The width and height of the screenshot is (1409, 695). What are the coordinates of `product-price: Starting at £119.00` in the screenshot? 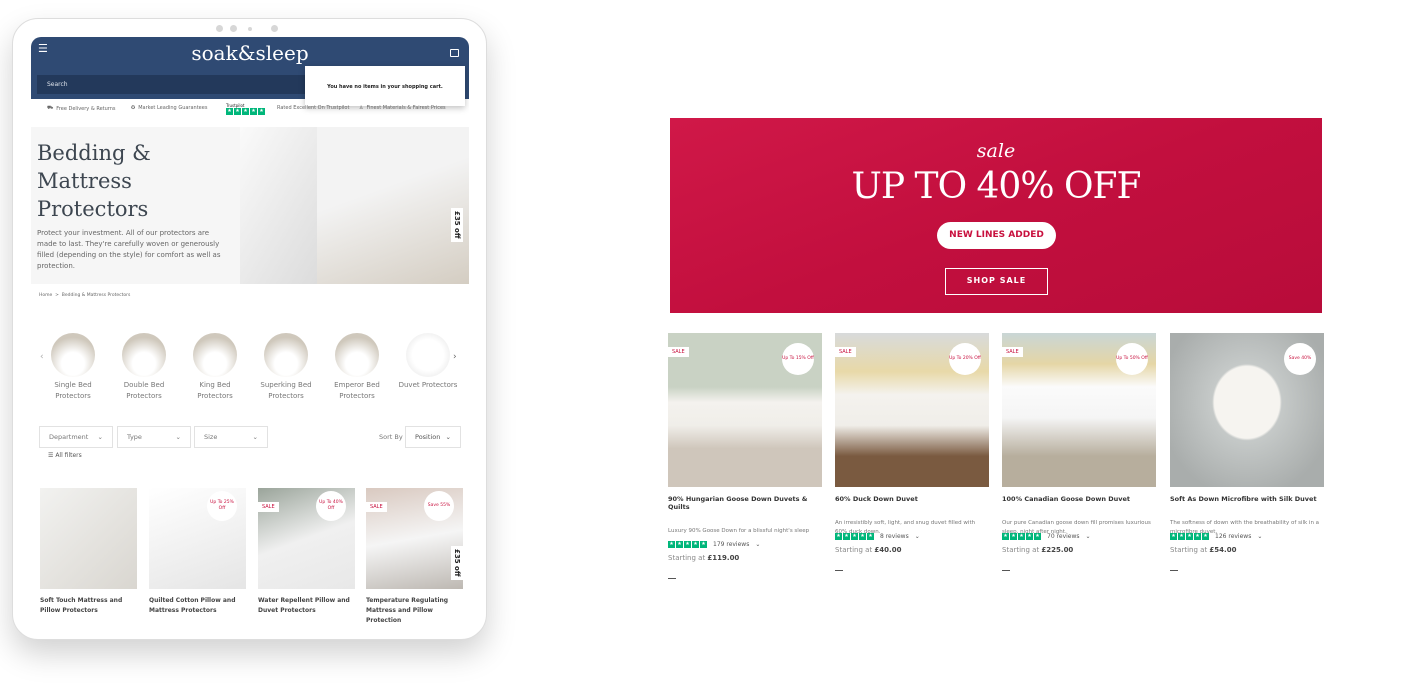 It's located at (704, 558).